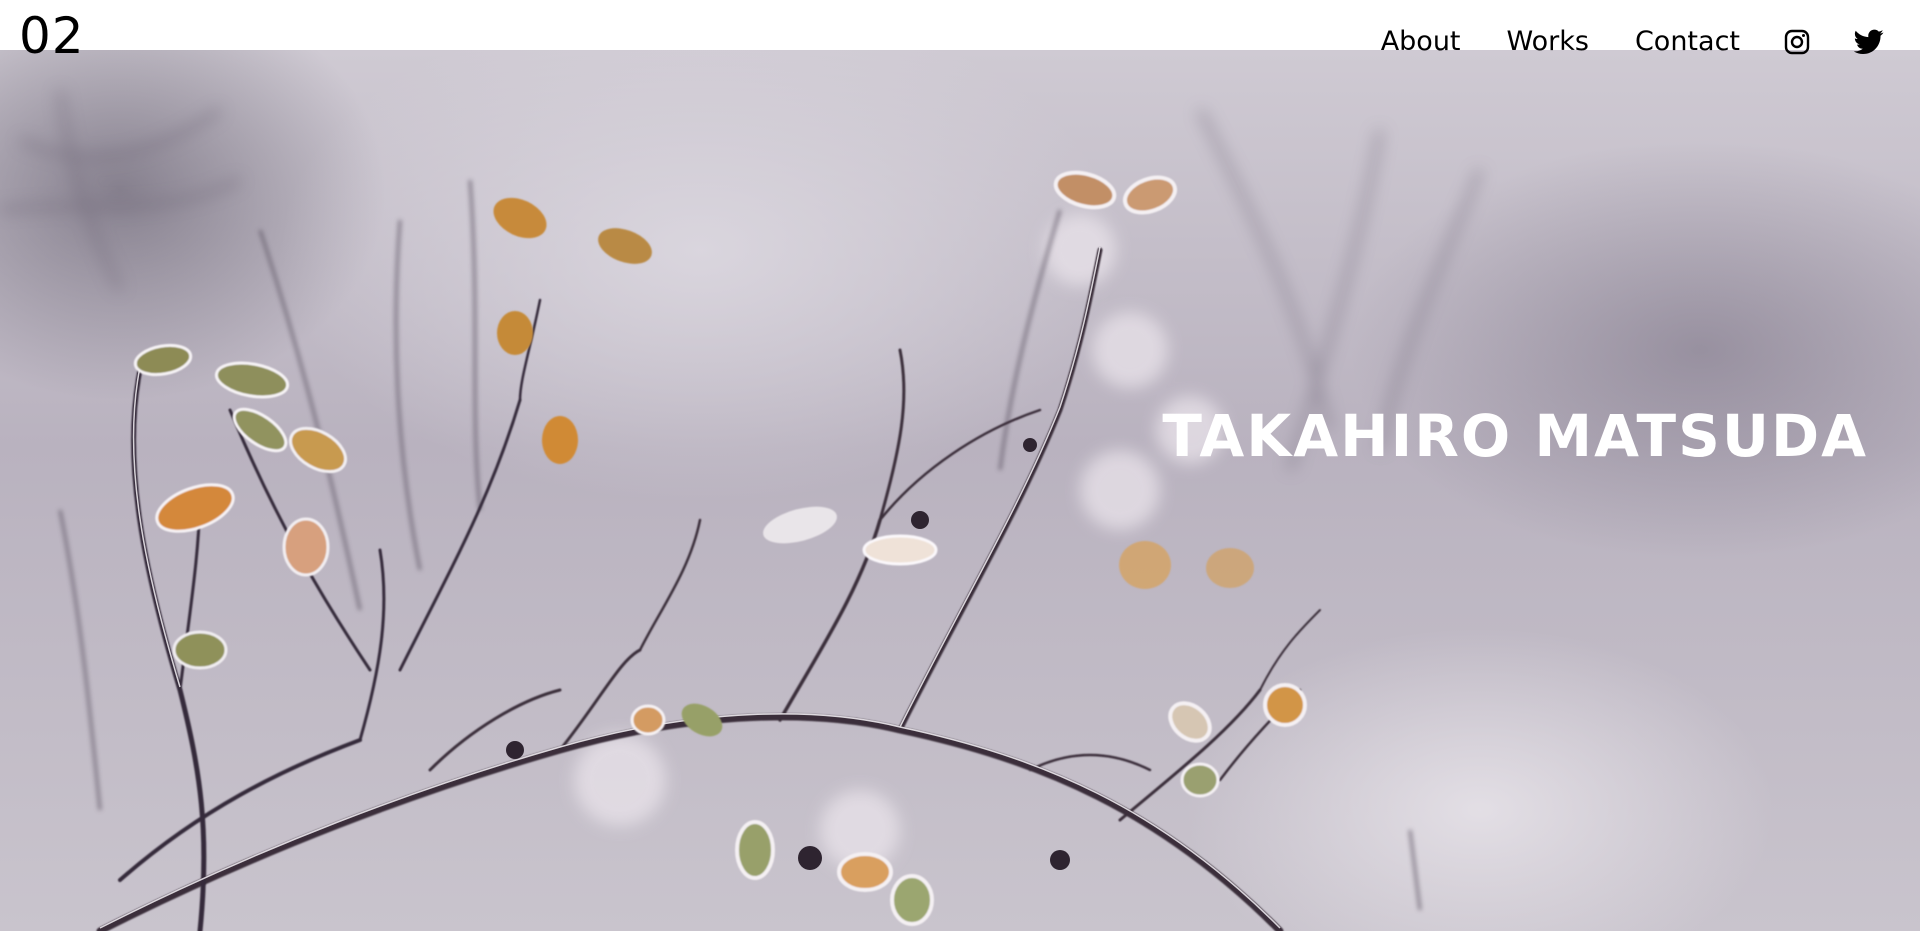  Describe the element at coordinates (1833, 42) in the screenshot. I see `social-links` at that location.